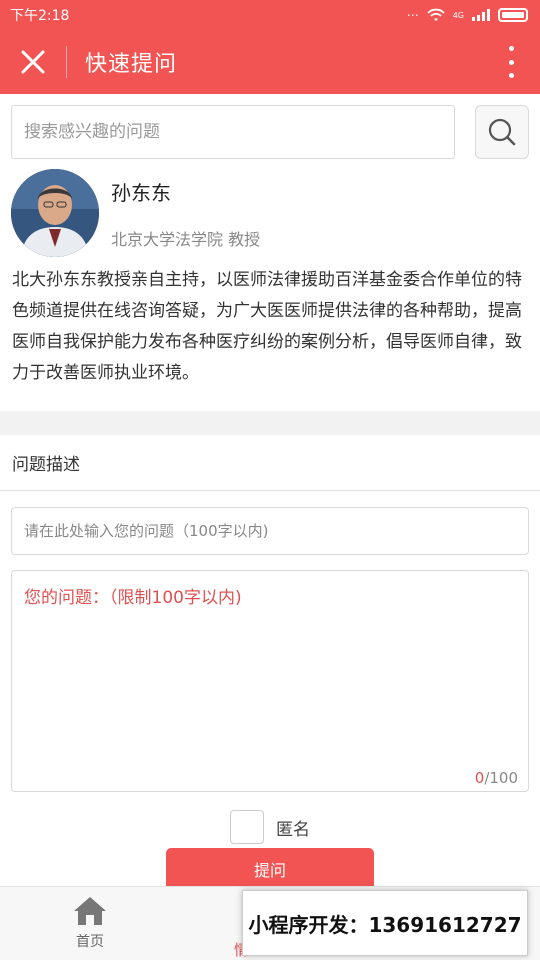 The image size is (540, 960). What do you see at coordinates (513, 15) in the screenshot?
I see `battery-icon` at bounding box center [513, 15].